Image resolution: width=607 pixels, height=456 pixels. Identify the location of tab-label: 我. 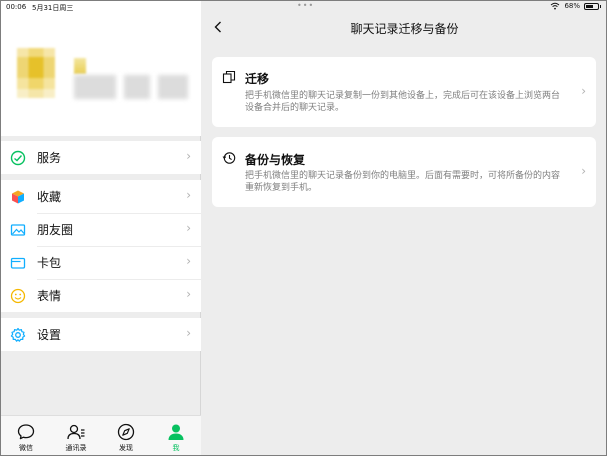
(176, 448).